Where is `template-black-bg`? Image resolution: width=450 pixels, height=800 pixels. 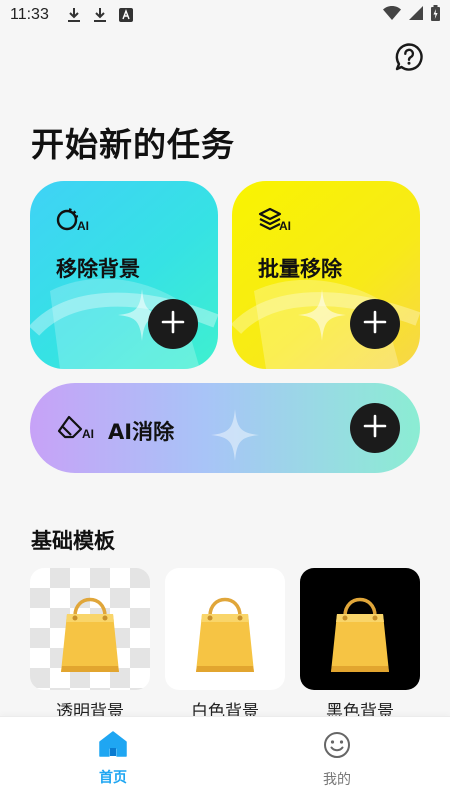
template-black-bg is located at coordinates (360, 629).